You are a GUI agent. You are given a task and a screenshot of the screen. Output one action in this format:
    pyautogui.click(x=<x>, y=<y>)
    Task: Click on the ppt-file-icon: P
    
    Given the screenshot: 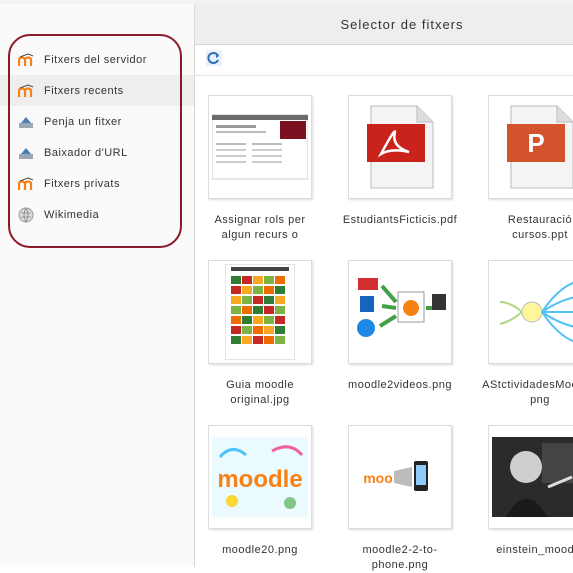 What is the action you would take?
    pyautogui.click(x=530, y=147)
    